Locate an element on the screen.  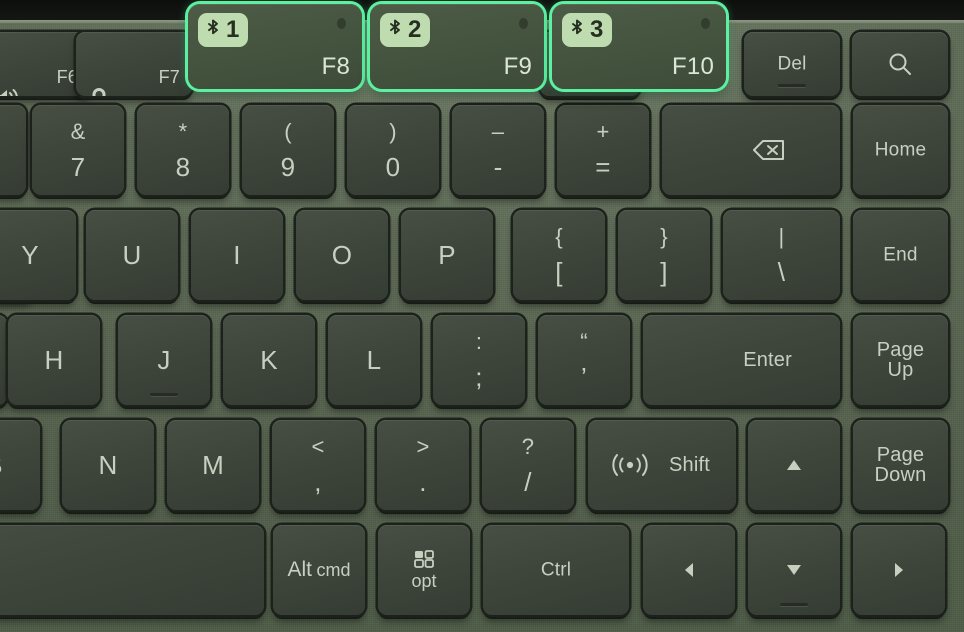
key-u: U is located at coordinates (132, 255).